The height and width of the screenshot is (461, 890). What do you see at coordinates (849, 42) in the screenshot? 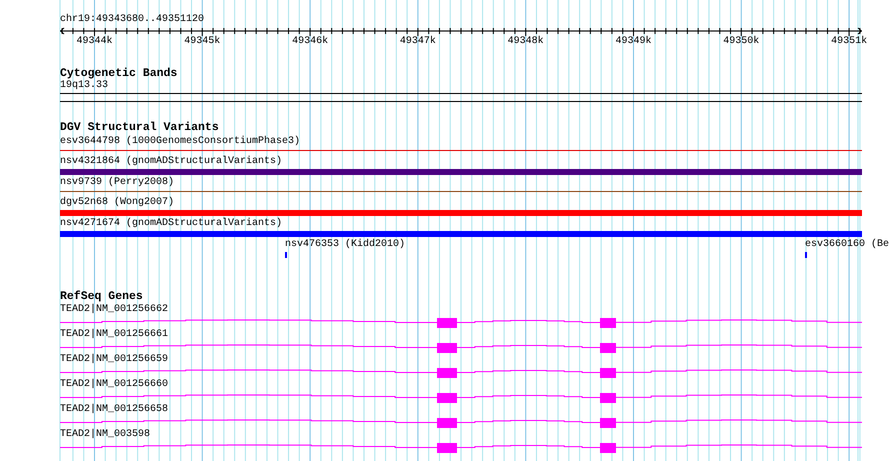
I see `ruler-tick-label: 49351k` at bounding box center [849, 42].